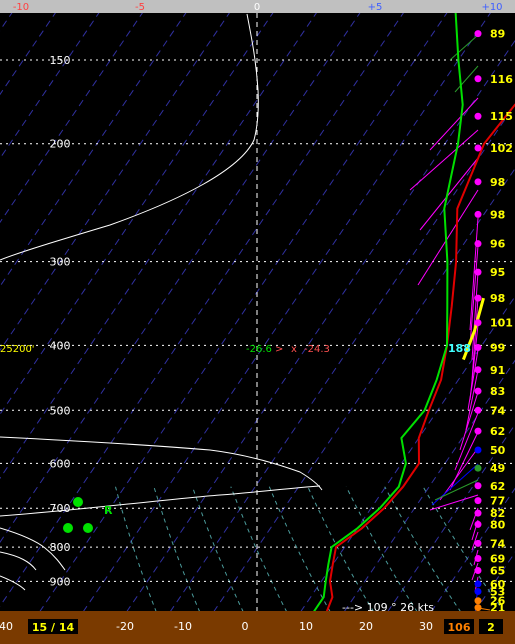  Describe the element at coordinates (60, 262) in the screenshot. I see `pressure-label: 300` at that location.